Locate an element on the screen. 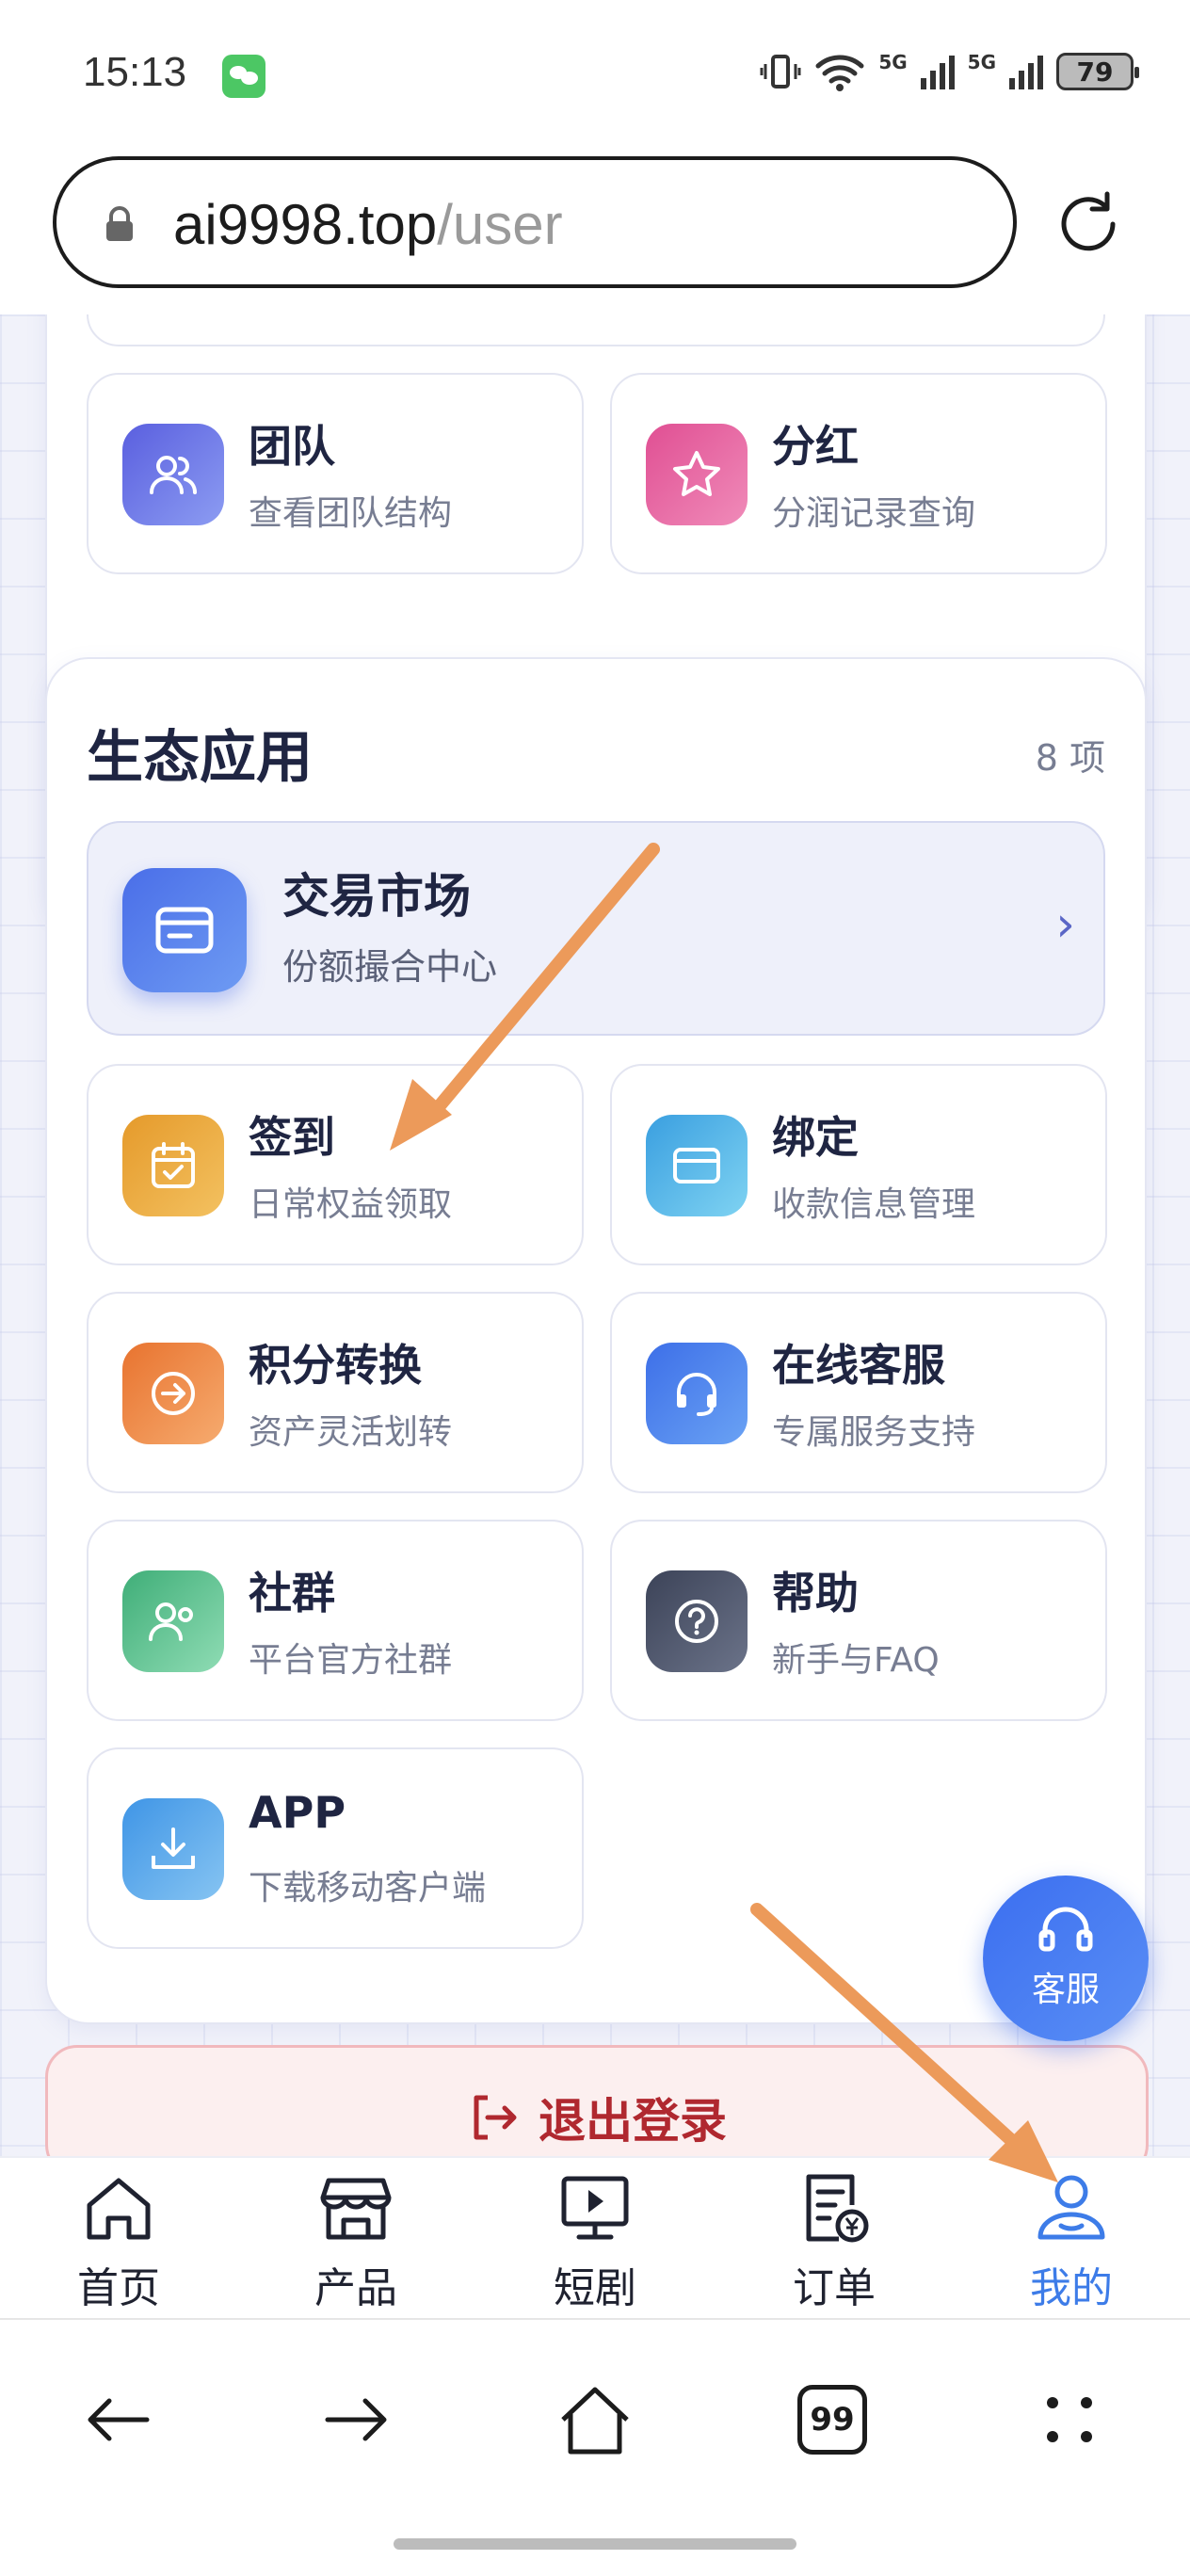 This screenshot has width=1190, height=2576. card-subtitle: 查看团队结构 is located at coordinates (351, 513).